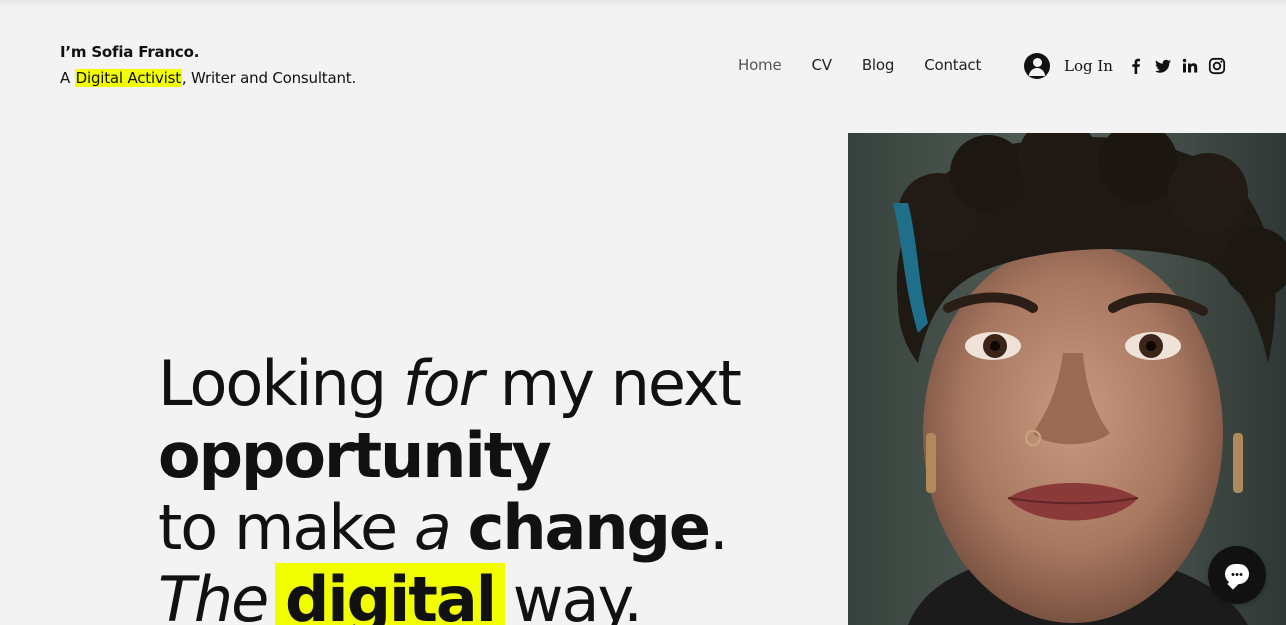  What do you see at coordinates (643, 4) in the screenshot?
I see `top-shadow` at bounding box center [643, 4].